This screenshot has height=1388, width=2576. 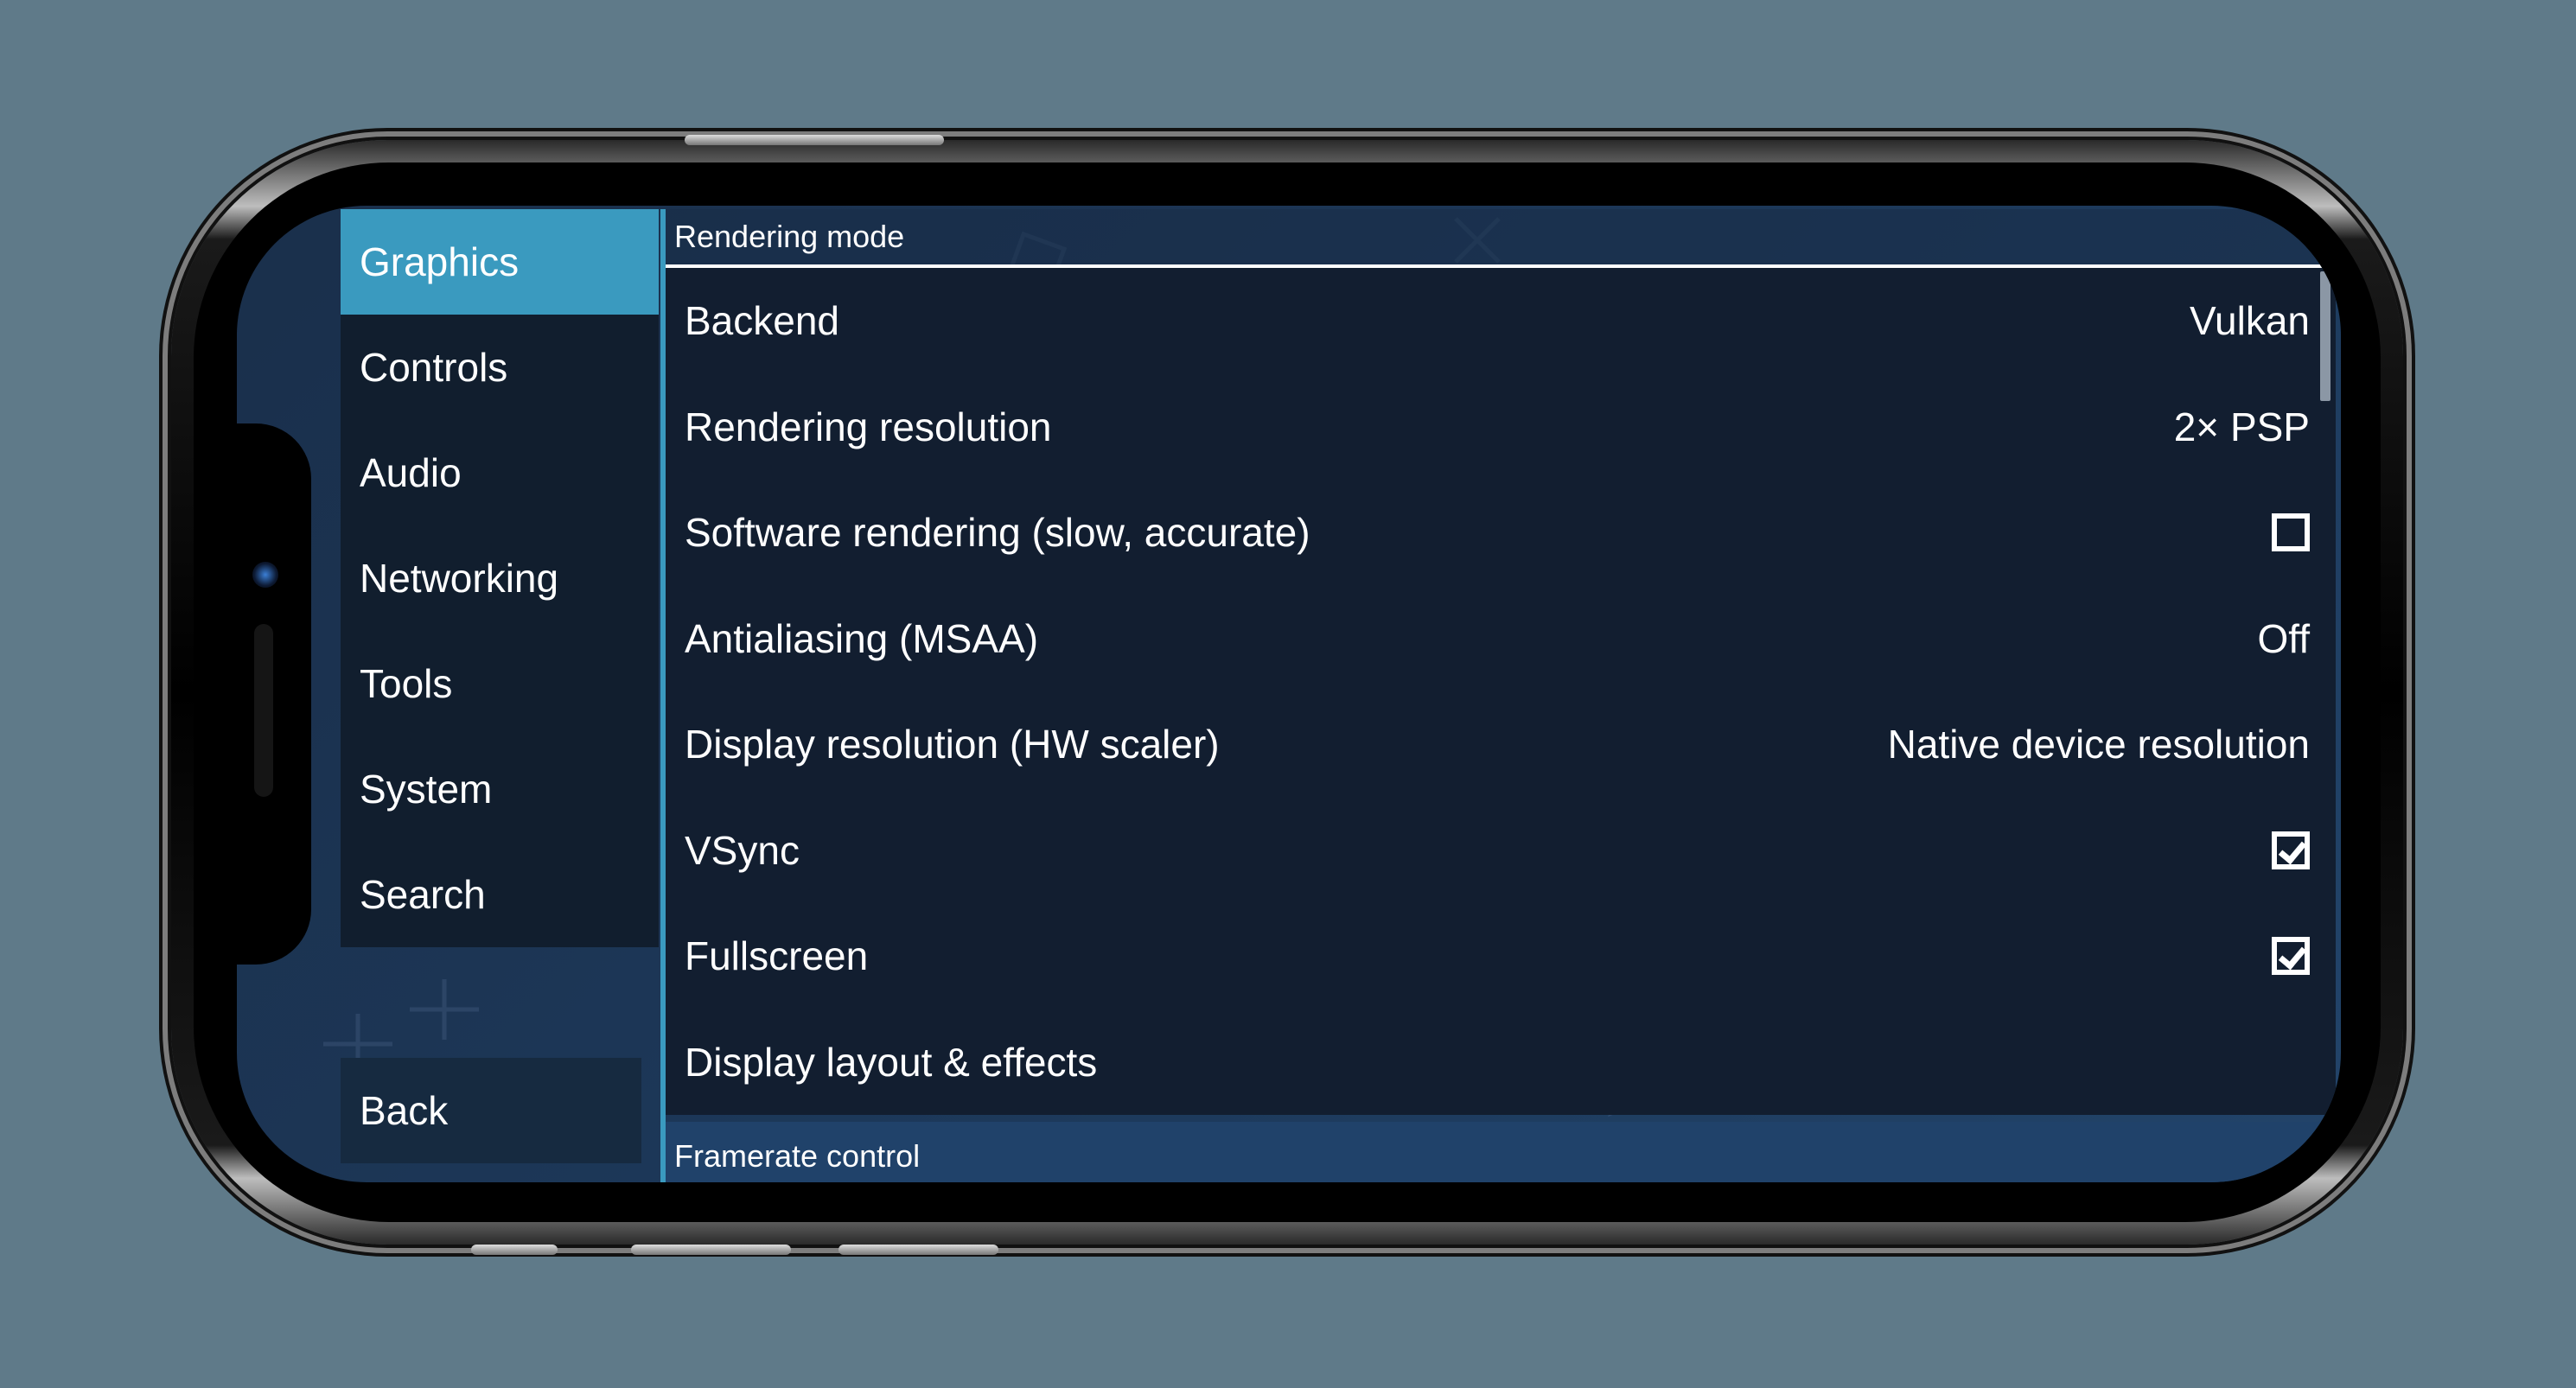 What do you see at coordinates (500, 262) in the screenshot?
I see `sidebar-item-graphics: Graphics` at bounding box center [500, 262].